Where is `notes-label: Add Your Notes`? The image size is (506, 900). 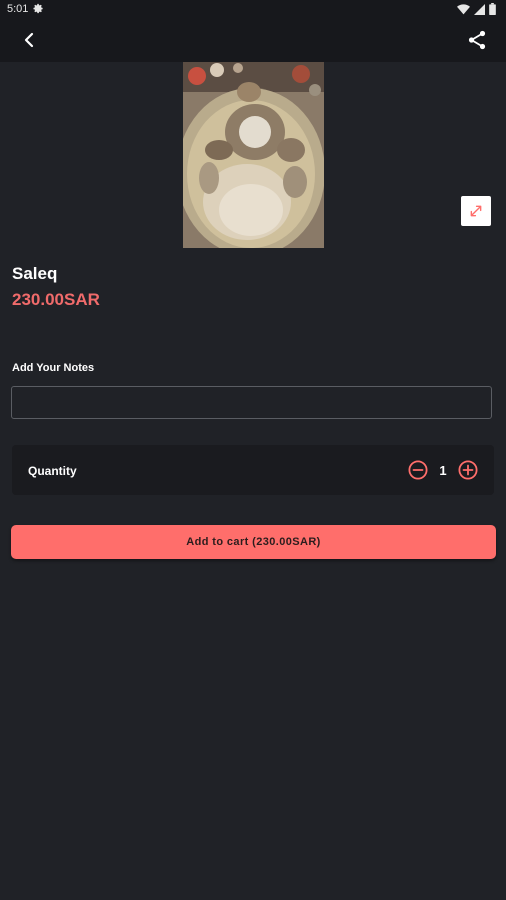
notes-label: Add Your Notes is located at coordinates (53, 368).